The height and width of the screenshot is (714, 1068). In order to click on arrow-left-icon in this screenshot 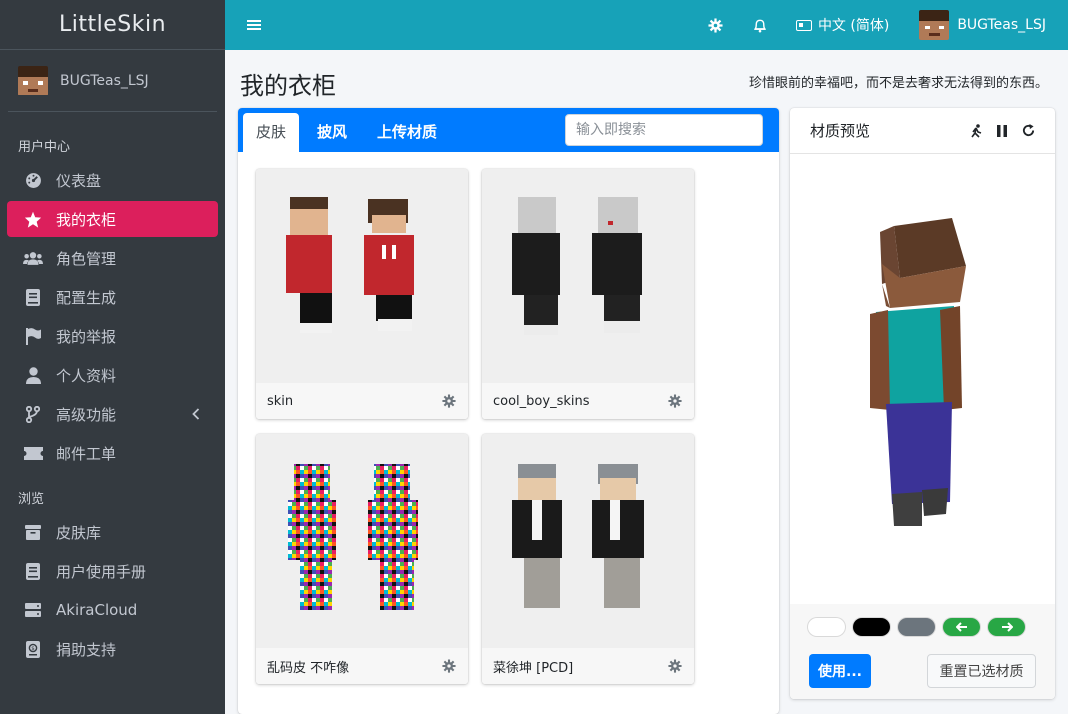, I will do `click(961, 627)`.